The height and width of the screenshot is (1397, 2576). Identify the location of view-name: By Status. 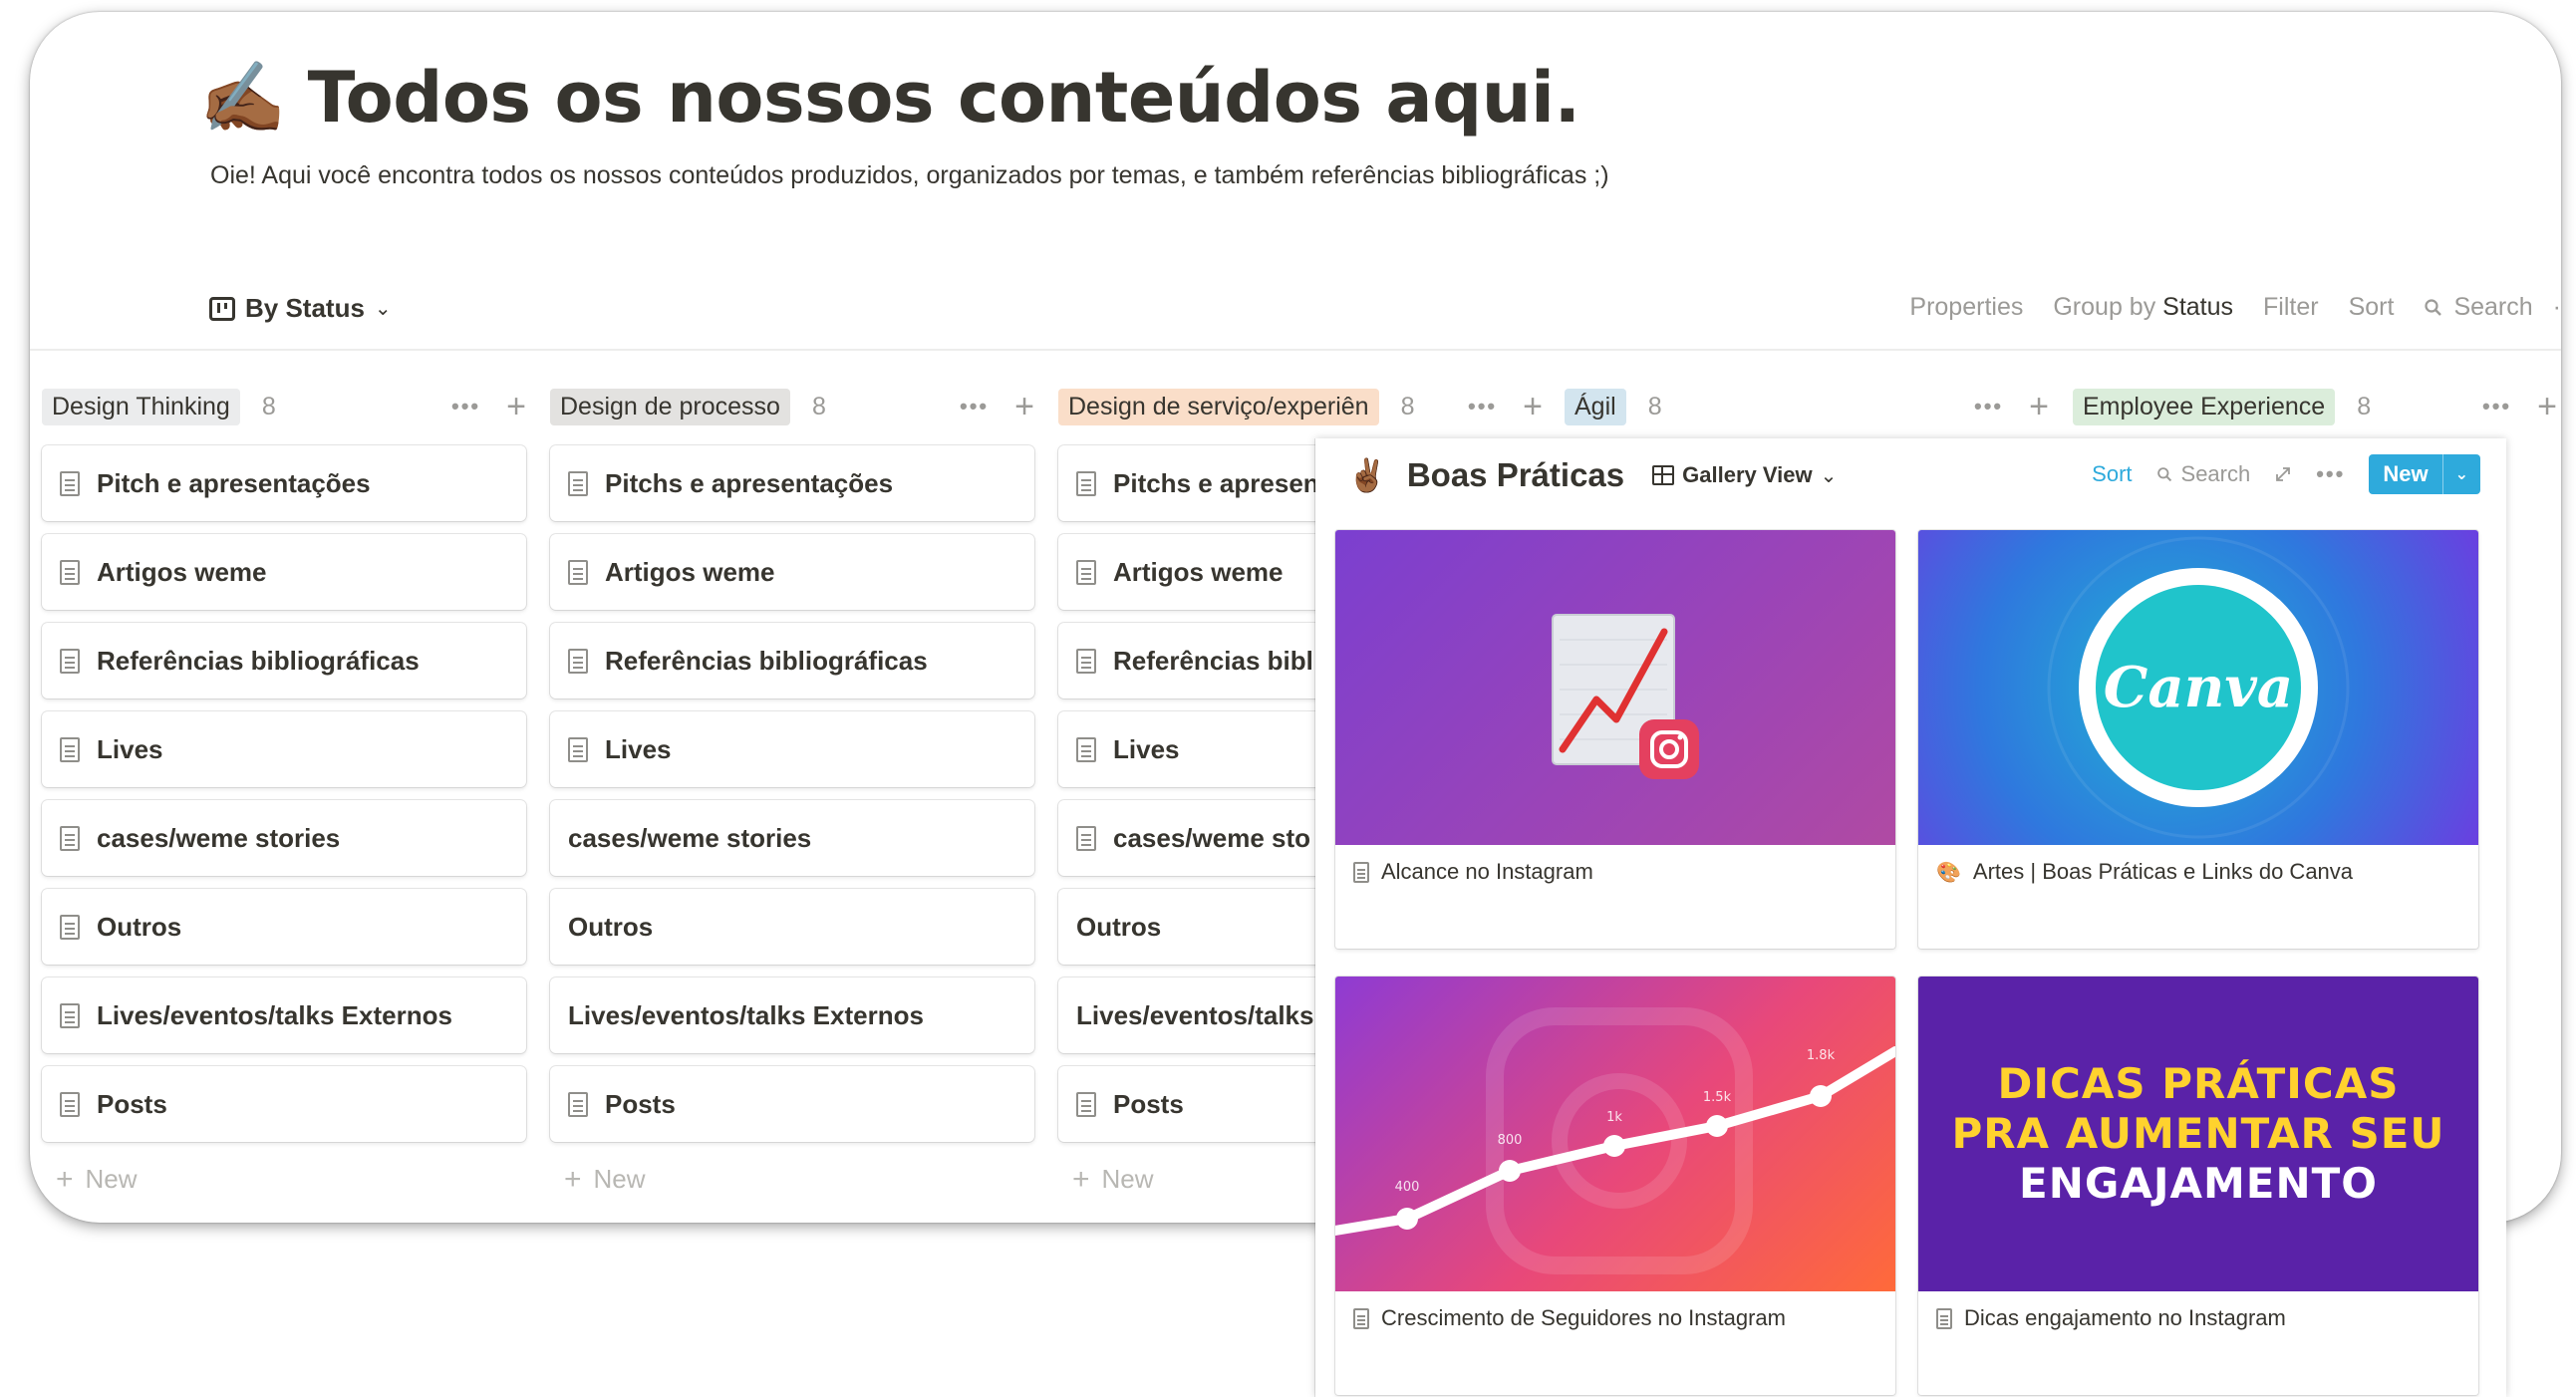
(305, 308).